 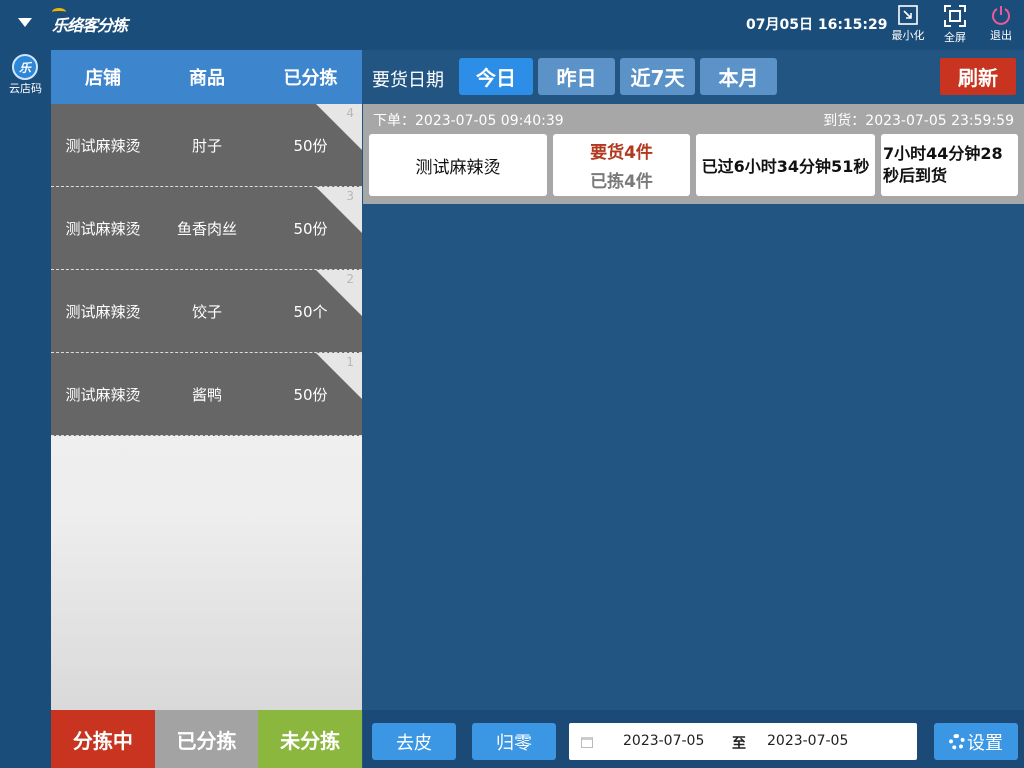 I want to click on left-rail: 乐 云店码, so click(x=25, y=409).